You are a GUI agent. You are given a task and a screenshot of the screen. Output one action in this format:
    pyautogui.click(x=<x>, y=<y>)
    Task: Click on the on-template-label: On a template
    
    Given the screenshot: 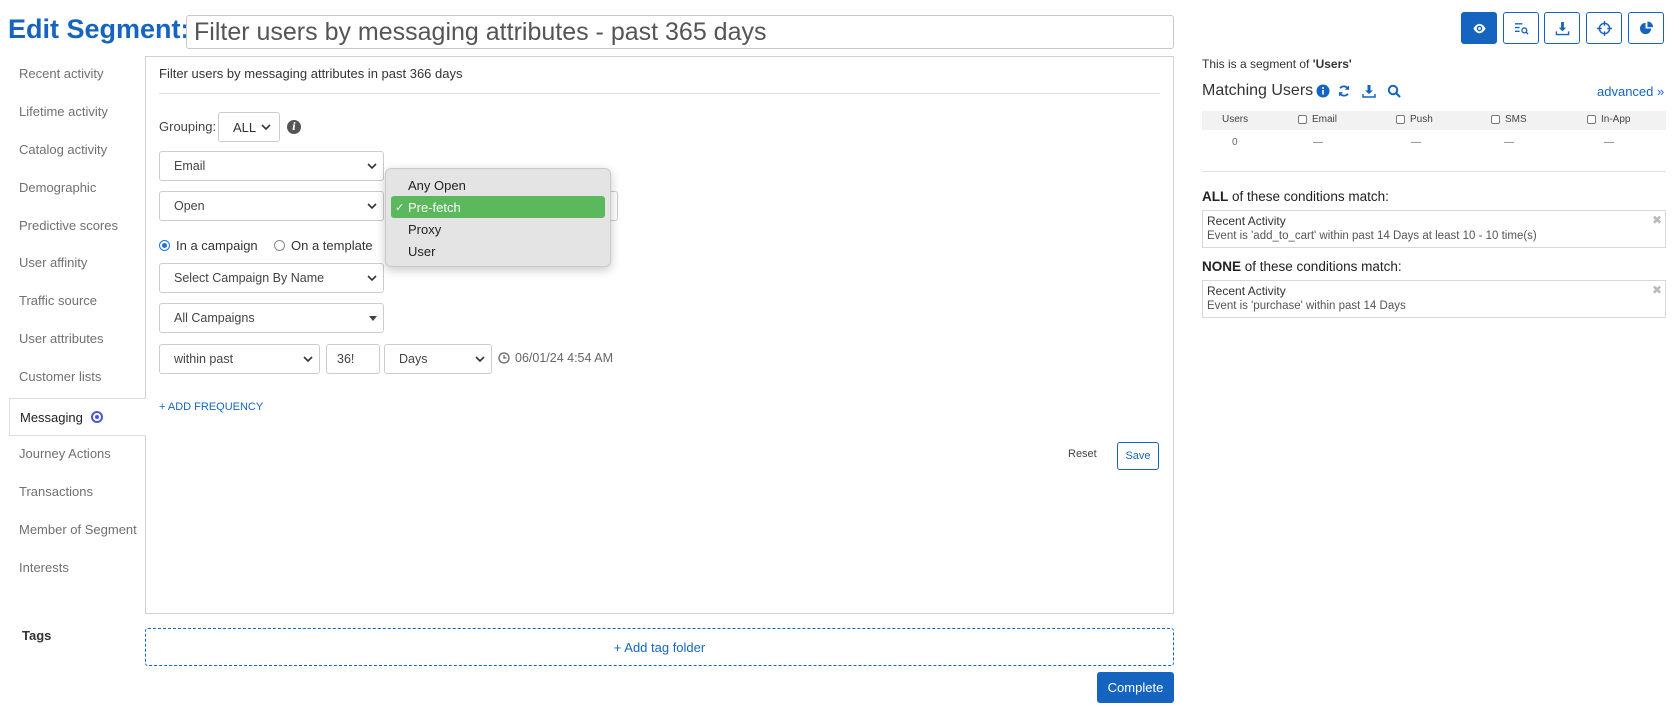 What is the action you would take?
    pyautogui.click(x=332, y=245)
    